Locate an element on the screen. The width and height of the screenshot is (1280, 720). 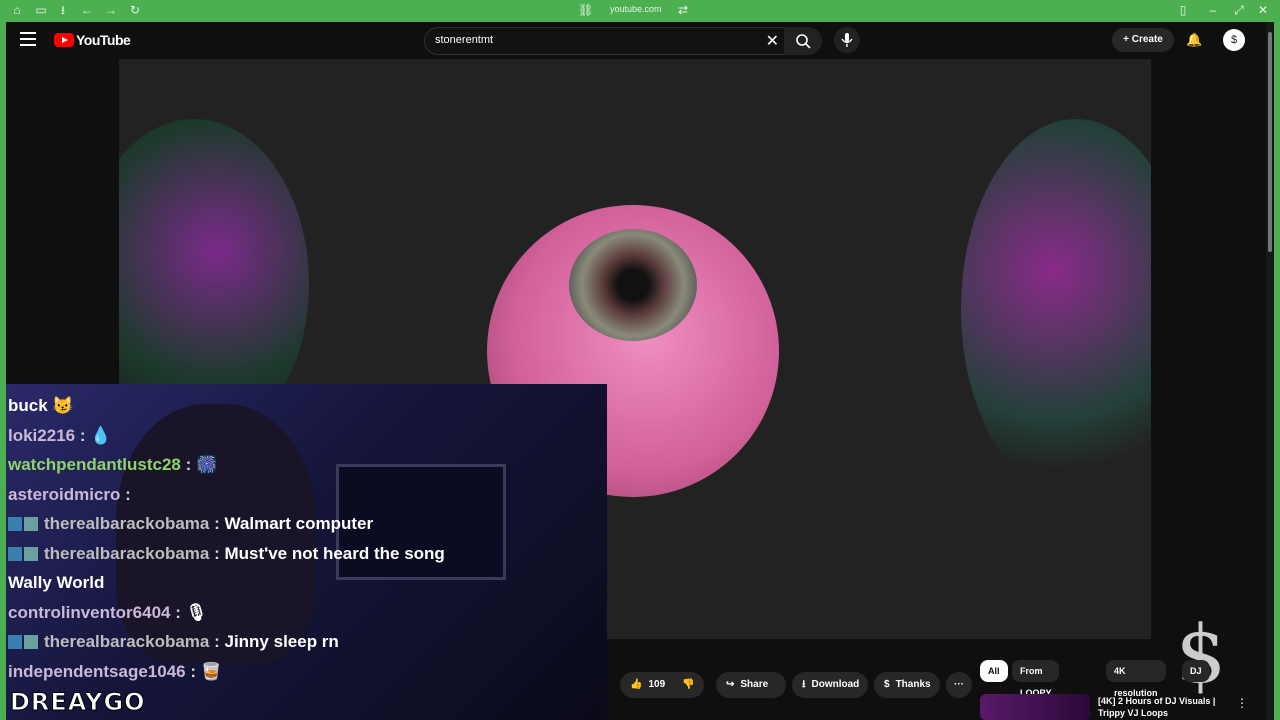
chat-message: asteroidmicro : is located at coordinates (69, 495).